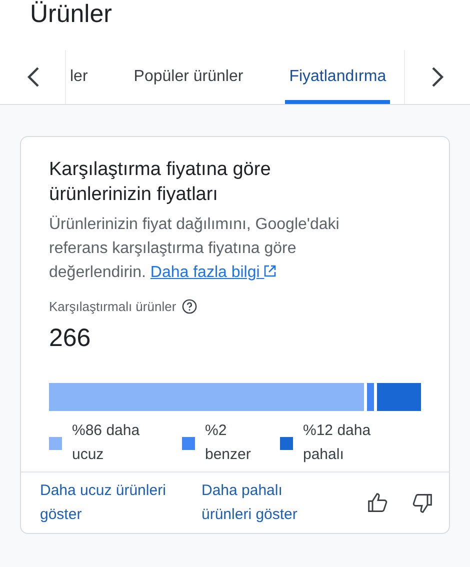 This screenshot has width=470, height=567. I want to click on legend-label: %12 daha pahalı, so click(337, 443).